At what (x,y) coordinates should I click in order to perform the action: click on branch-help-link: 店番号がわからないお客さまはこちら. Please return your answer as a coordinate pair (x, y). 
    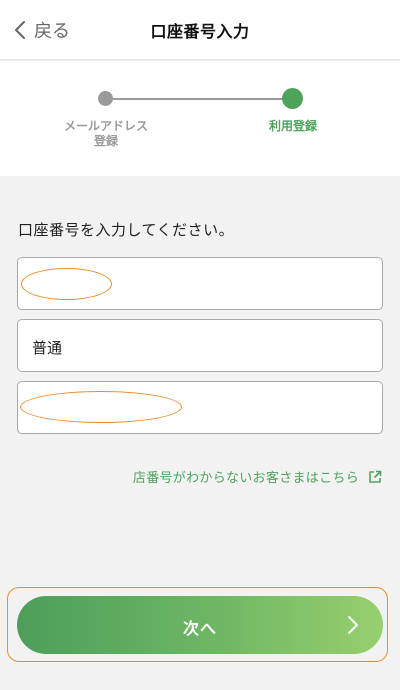
    Looking at the image, I should click on (257, 476).